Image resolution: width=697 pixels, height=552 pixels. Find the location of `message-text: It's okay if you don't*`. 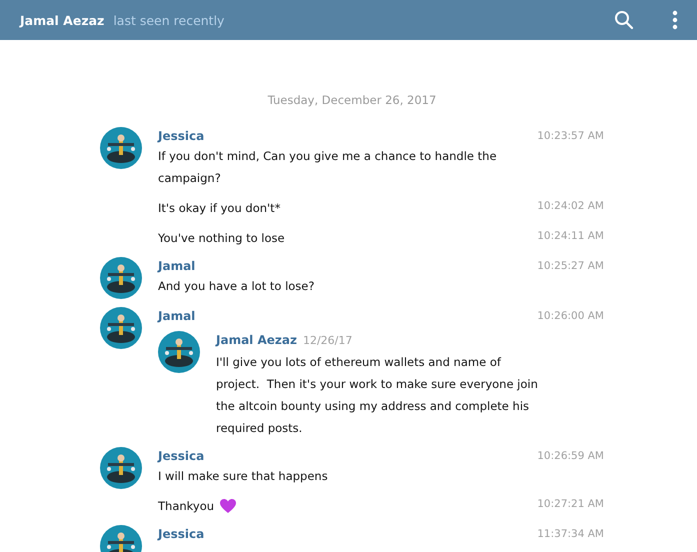

message-text: It's okay if you don't* is located at coordinates (219, 208).